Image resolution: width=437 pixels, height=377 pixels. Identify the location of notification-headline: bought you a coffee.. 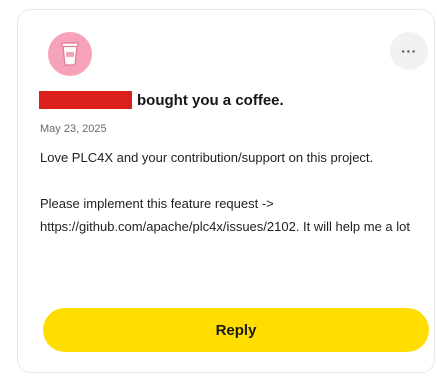
(161, 100).